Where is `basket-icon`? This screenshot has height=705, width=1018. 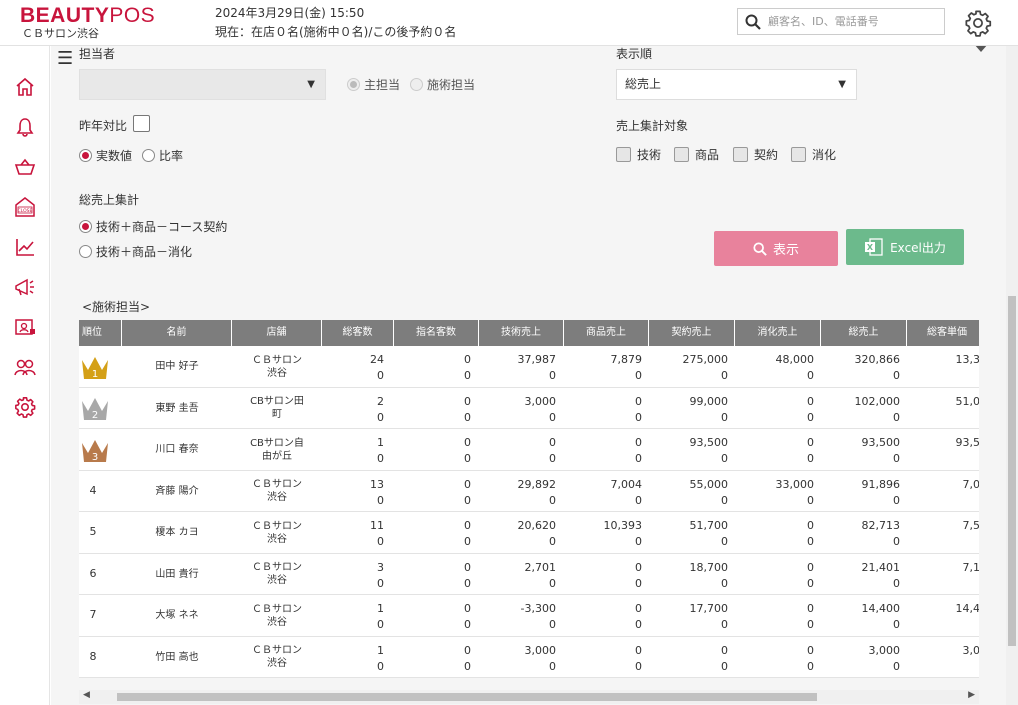 basket-icon is located at coordinates (25, 167).